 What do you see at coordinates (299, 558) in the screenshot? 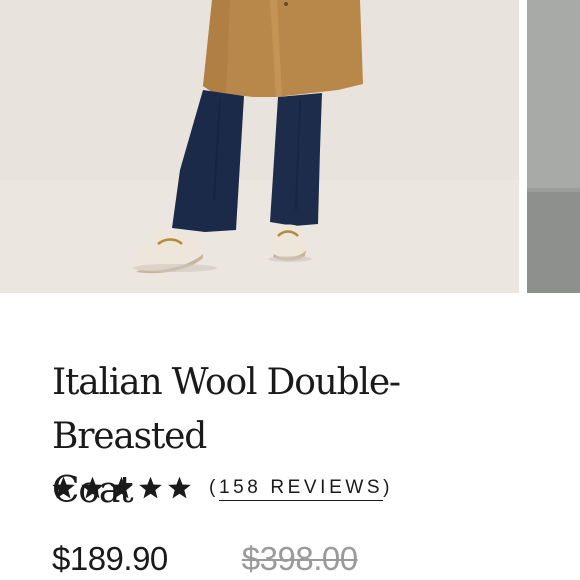
I see `original-price: $398.00` at bounding box center [299, 558].